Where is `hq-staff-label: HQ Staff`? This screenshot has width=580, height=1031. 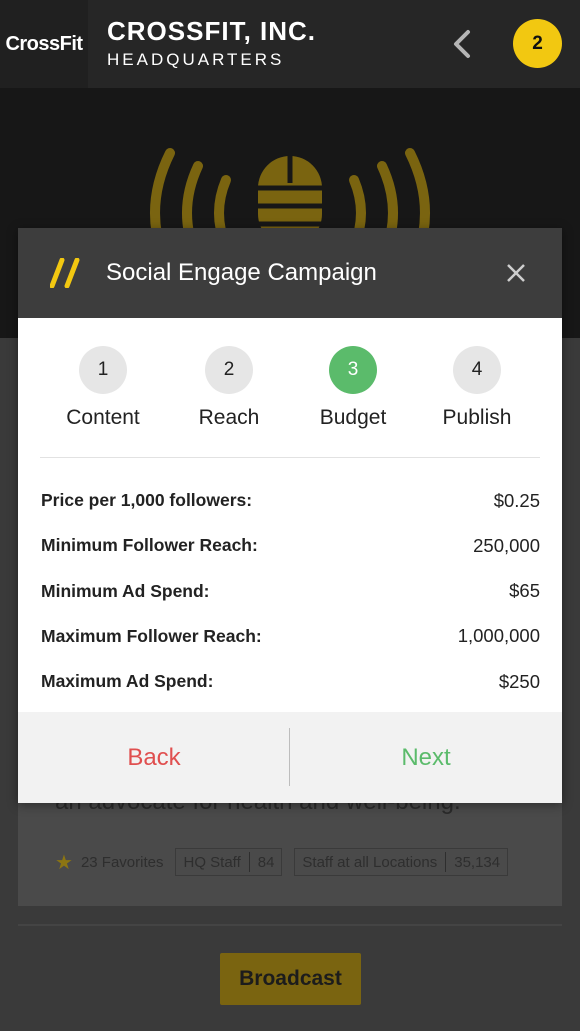 hq-staff-label: HQ Staff is located at coordinates (212, 862).